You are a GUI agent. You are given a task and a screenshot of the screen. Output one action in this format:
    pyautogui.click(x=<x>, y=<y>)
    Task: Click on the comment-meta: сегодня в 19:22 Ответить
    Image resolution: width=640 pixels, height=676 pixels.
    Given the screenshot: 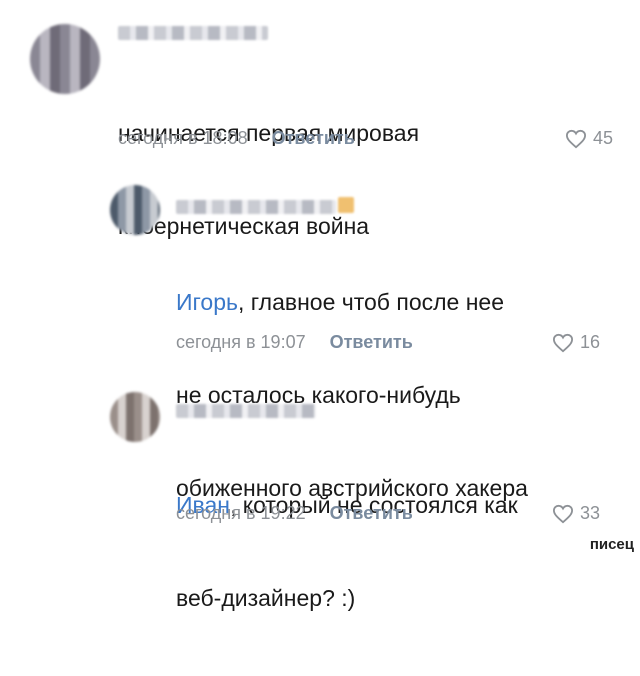 What is the action you would take?
    pyautogui.click(x=294, y=513)
    